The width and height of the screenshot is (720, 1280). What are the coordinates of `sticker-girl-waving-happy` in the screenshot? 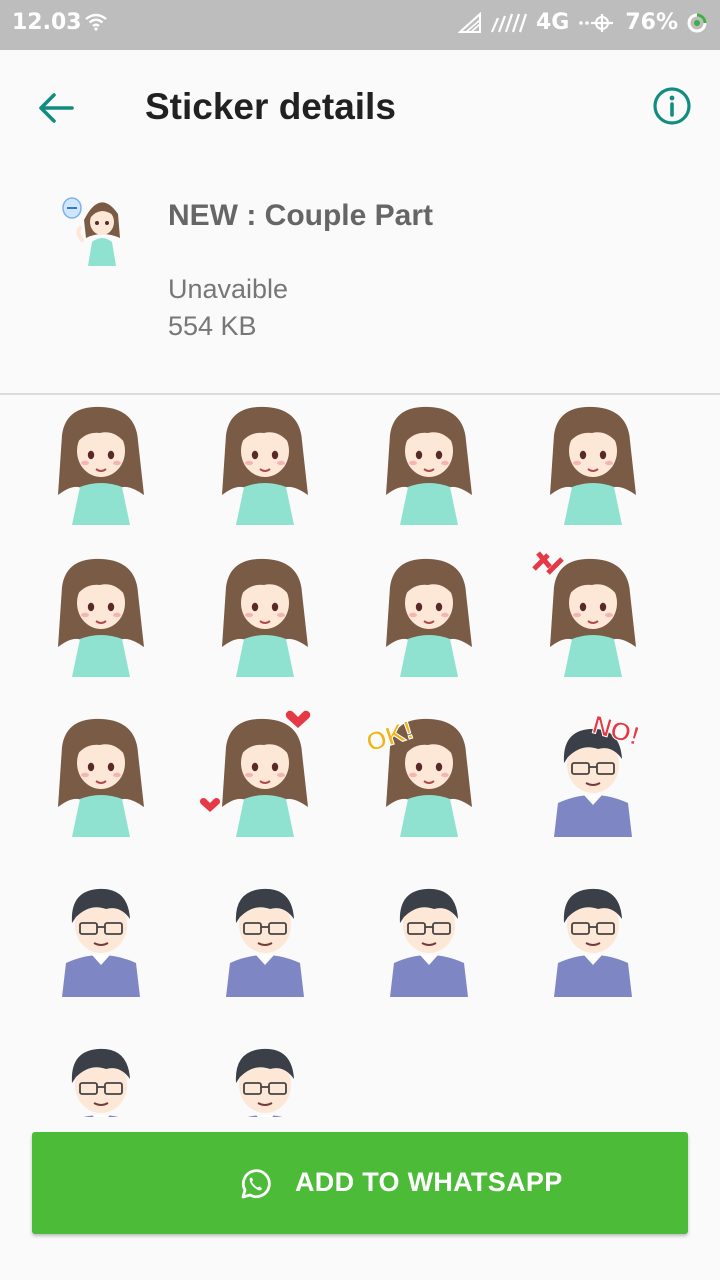 It's located at (265, 460).